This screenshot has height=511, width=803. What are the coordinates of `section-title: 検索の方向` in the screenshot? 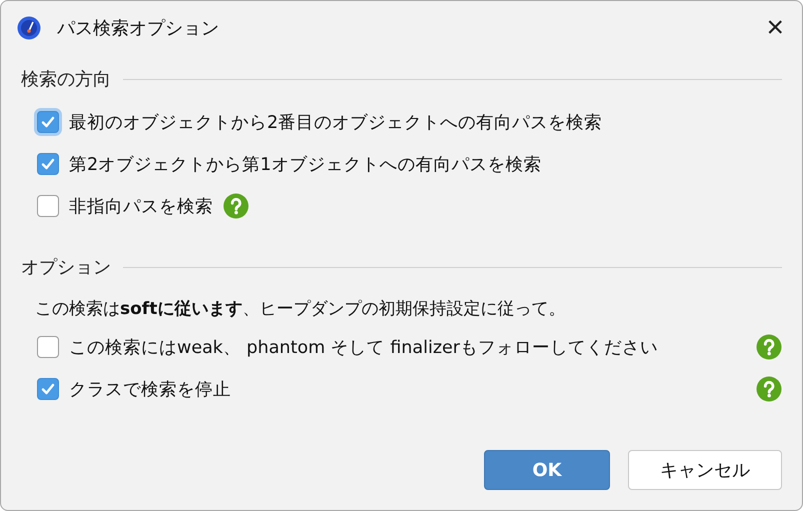 It's located at (66, 79).